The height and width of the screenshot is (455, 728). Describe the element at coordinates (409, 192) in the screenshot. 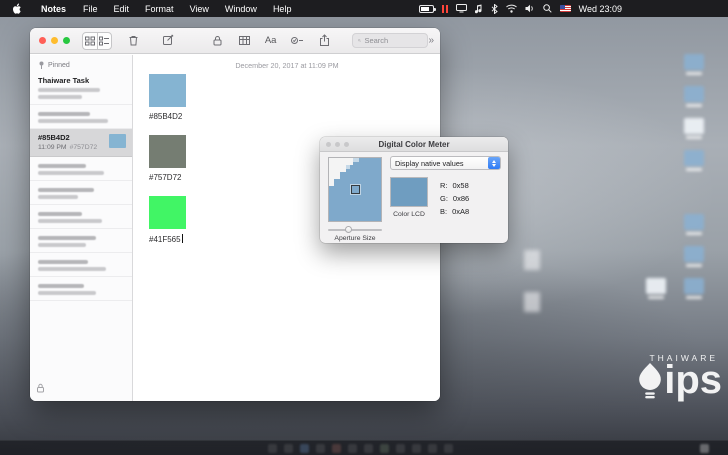

I see `sampled-color-preview` at that location.